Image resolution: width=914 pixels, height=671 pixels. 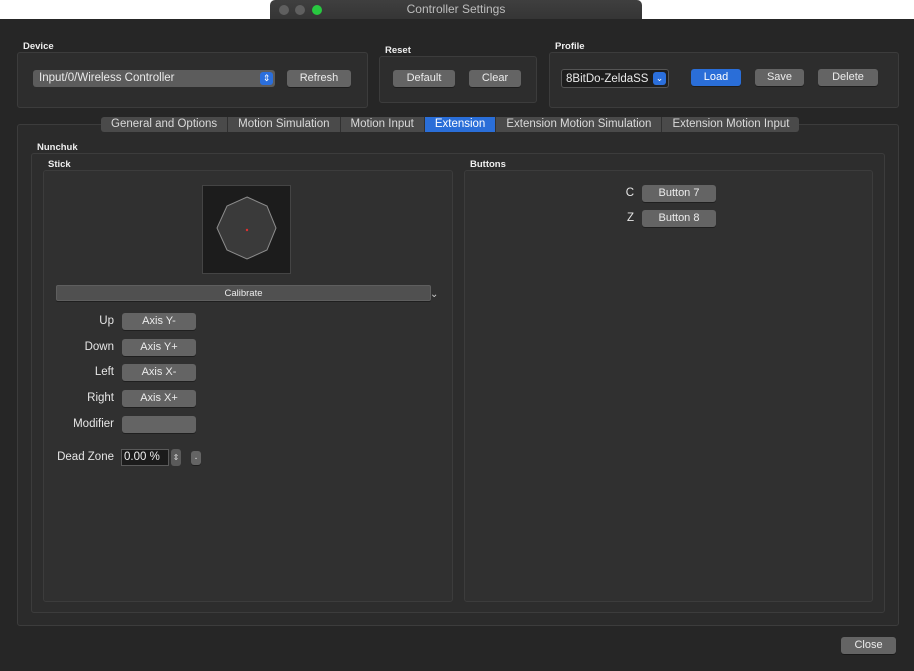 I want to click on close-window-icon, so click(x=284, y=10).